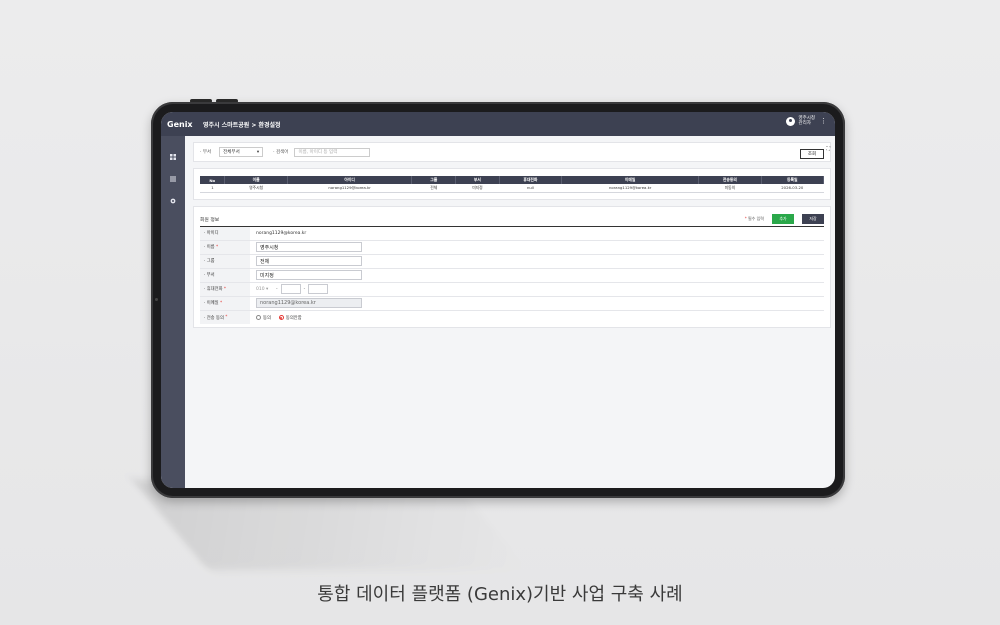 This screenshot has width=1000, height=625. I want to click on table-cell: 1, so click(212, 188).